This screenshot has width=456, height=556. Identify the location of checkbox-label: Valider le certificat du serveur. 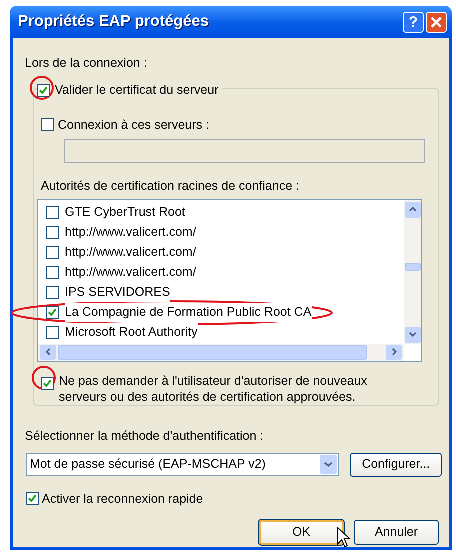
(137, 90).